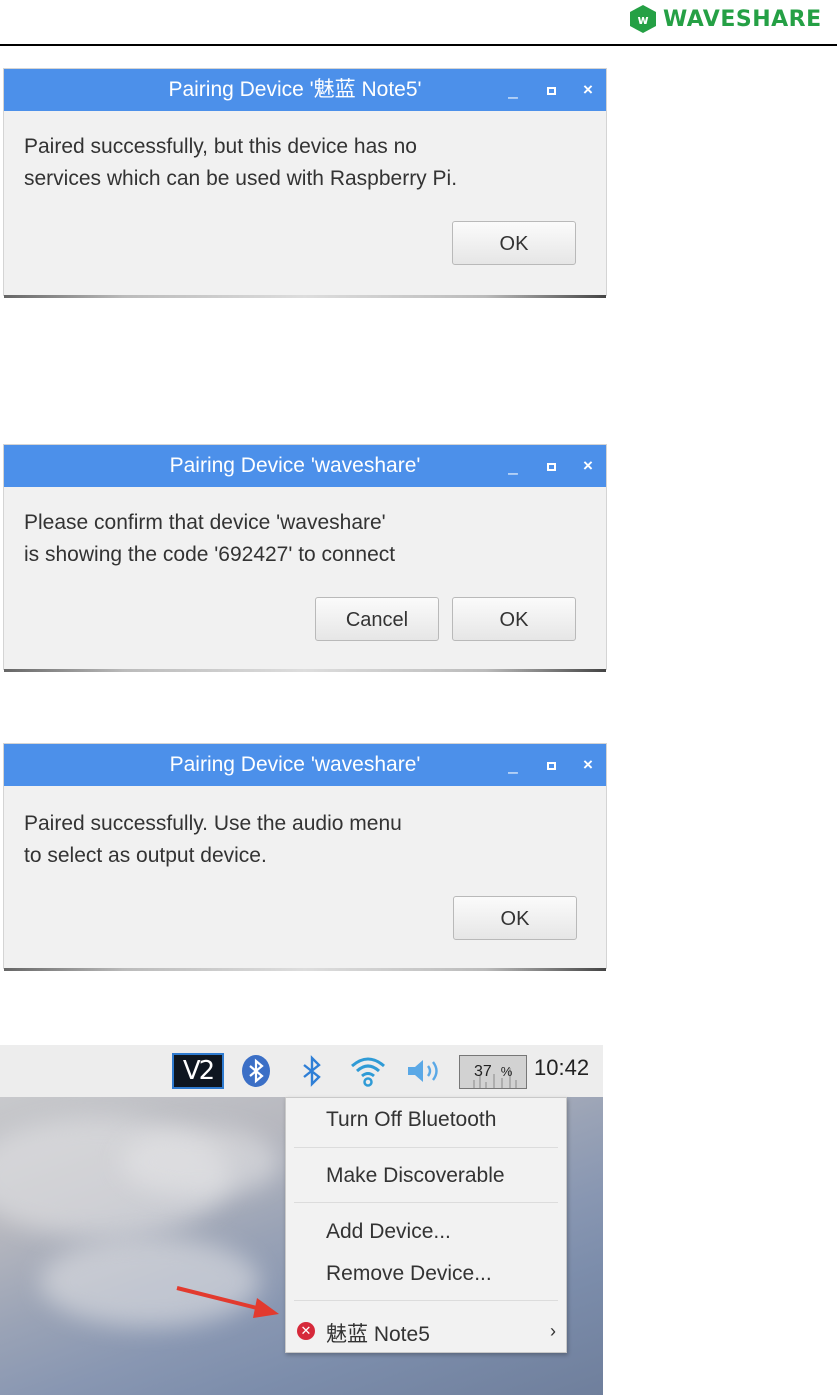 This screenshot has width=837, height=1395. I want to click on dialog-message-line-1: Paired successfully. Use the audio menu, so click(213, 823).